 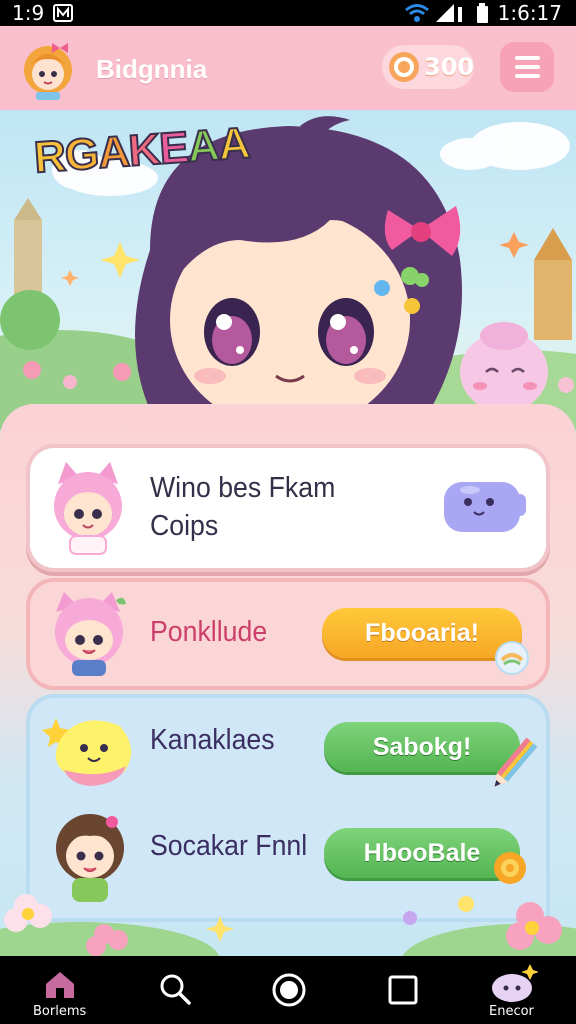 I want to click on hero-title-letter: R, so click(x=50, y=156).